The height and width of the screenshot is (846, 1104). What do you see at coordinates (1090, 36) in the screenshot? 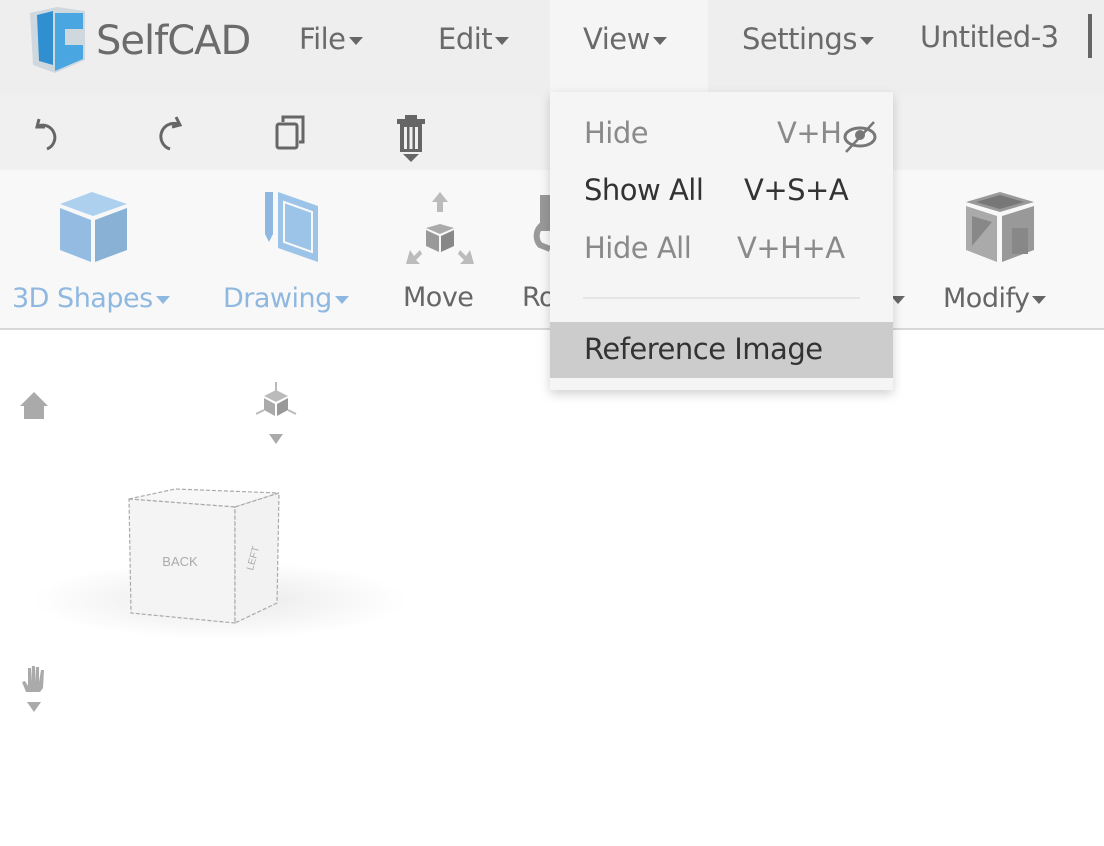
I see `title-divider` at bounding box center [1090, 36].